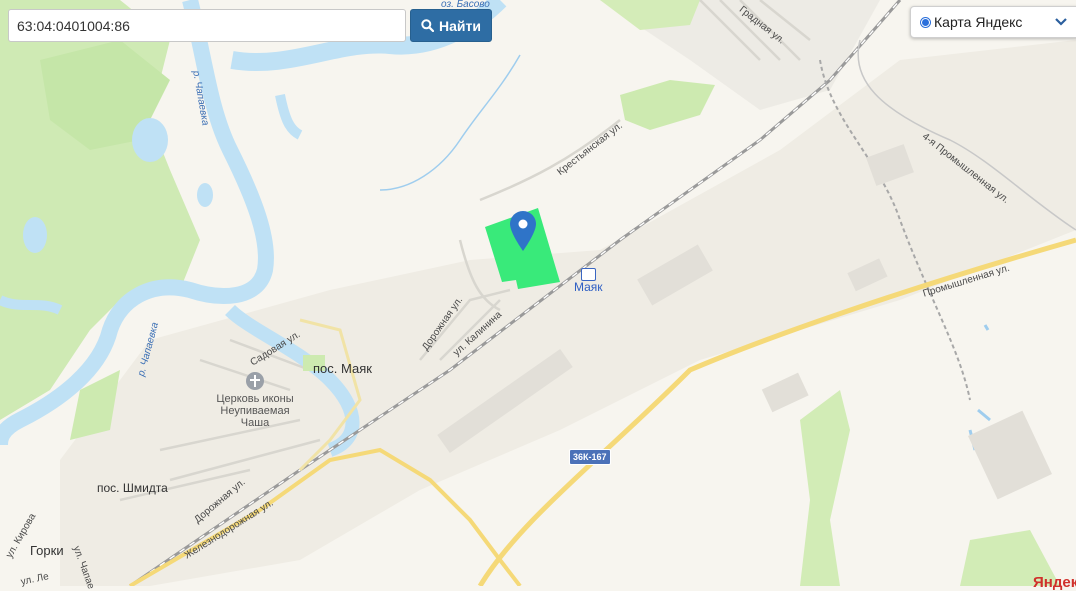  I want to click on search-input, so click(207, 25).